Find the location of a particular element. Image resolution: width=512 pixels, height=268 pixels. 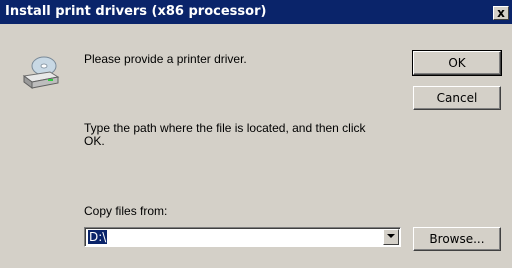

window-title: Install print drivers (x86 processor) is located at coordinates (136, 11).